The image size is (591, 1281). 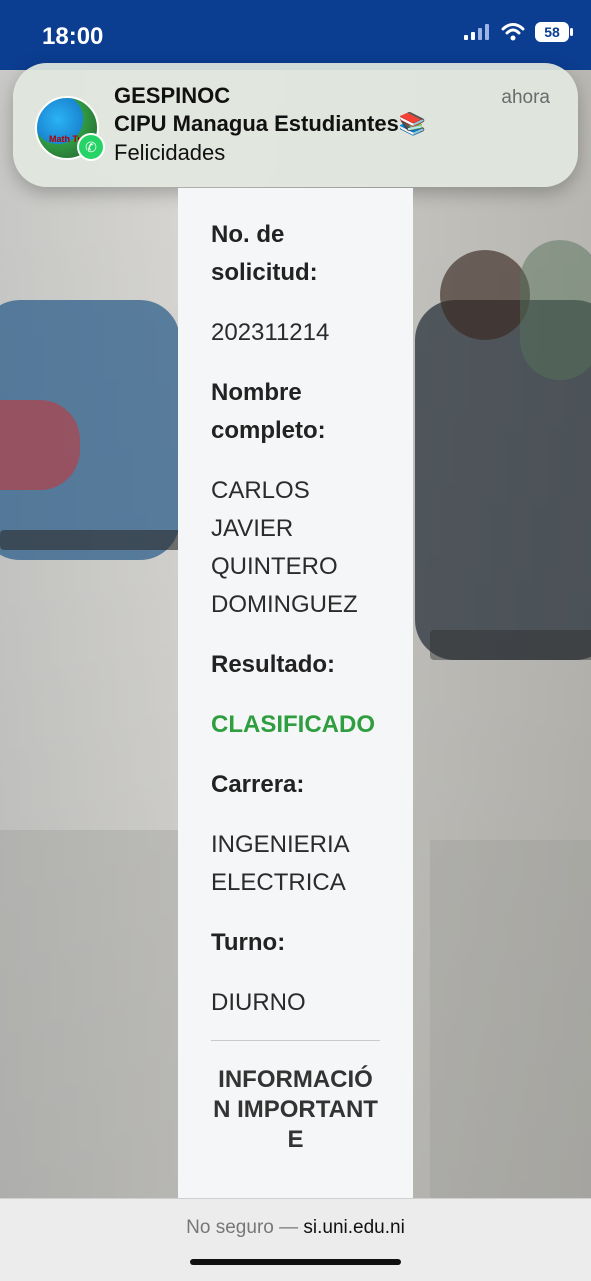 What do you see at coordinates (264, 253) in the screenshot?
I see `field-label-solicitud: No. de solicitud:` at bounding box center [264, 253].